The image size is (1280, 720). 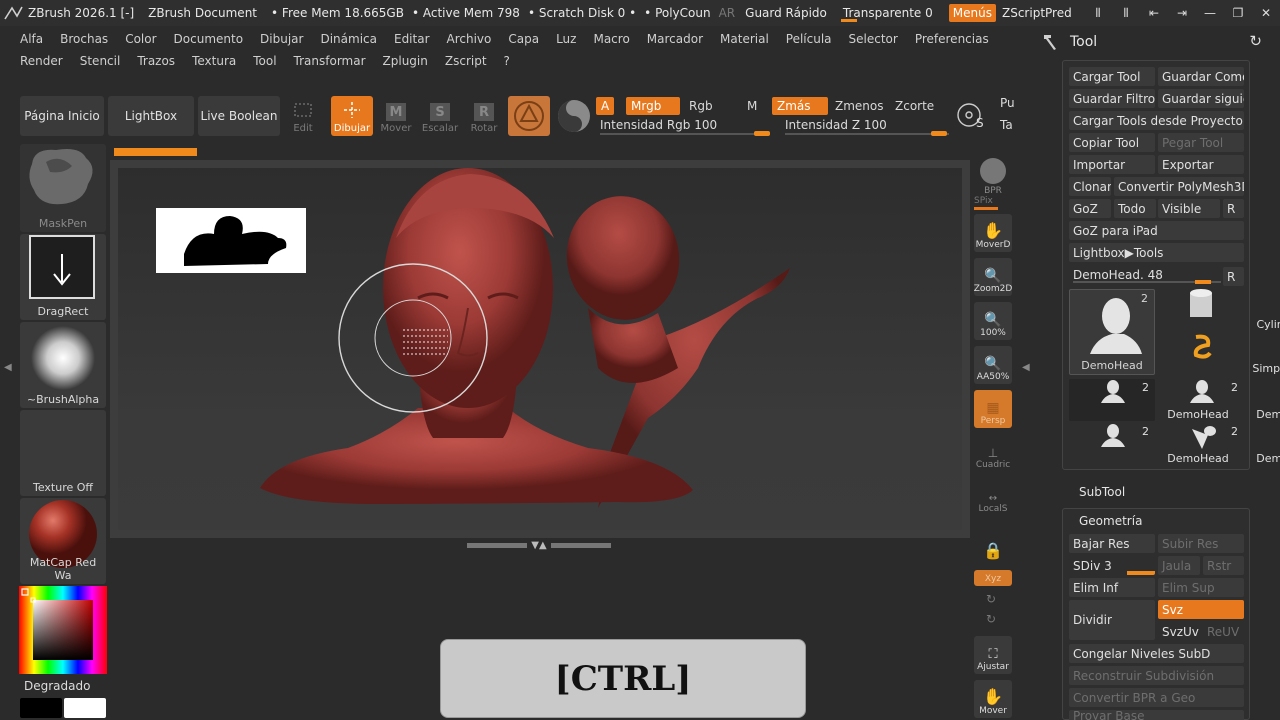 What do you see at coordinates (264, 61) in the screenshot?
I see `menu-tool: Tool` at bounding box center [264, 61].